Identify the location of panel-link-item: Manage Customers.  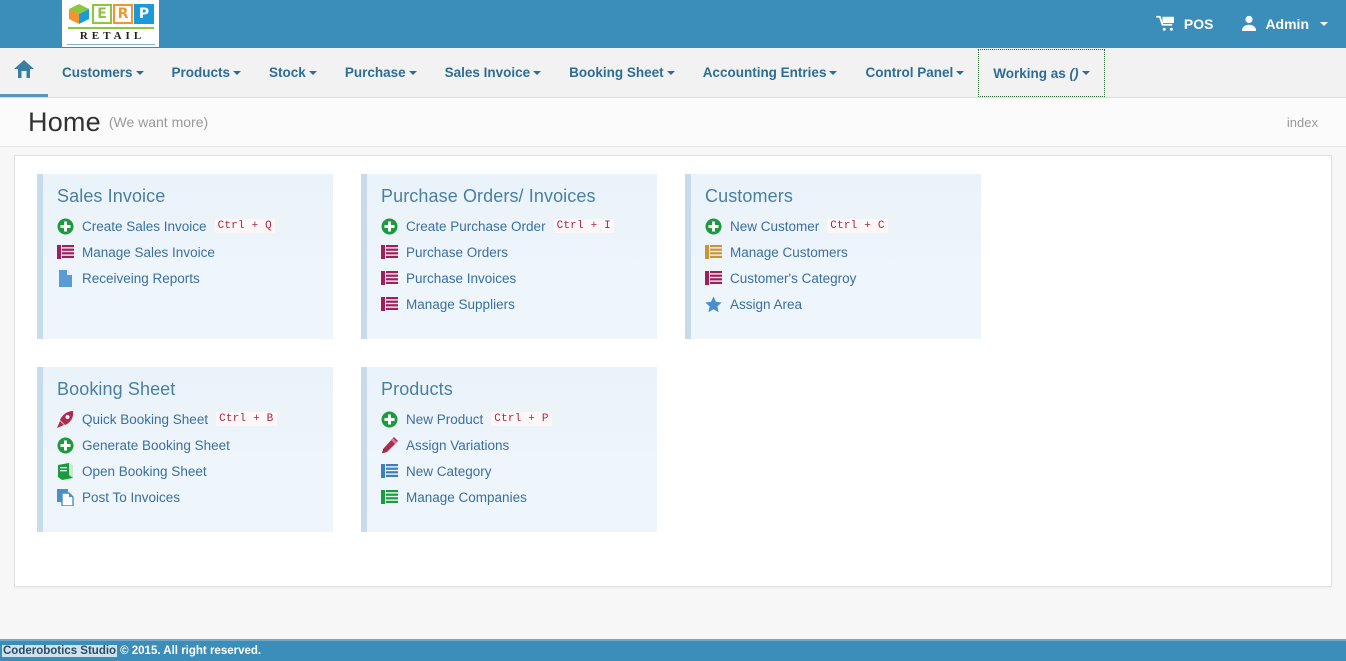
(836, 252).